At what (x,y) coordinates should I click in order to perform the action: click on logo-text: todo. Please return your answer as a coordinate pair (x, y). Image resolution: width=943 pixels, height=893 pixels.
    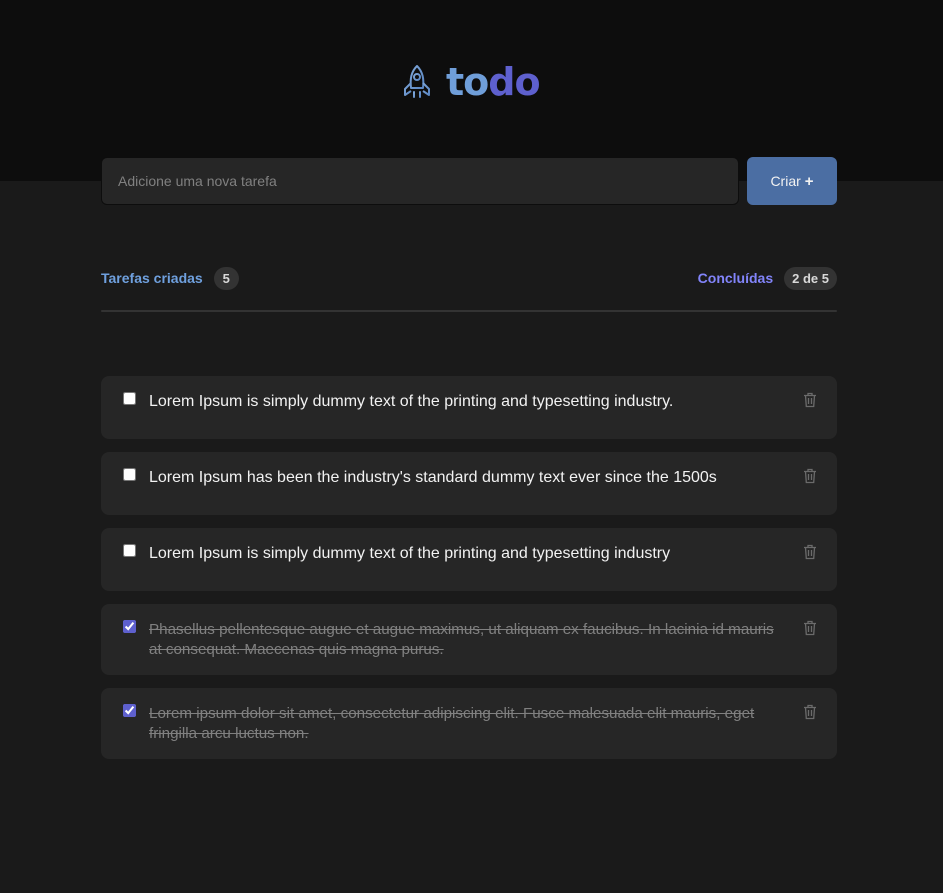
    Looking at the image, I should click on (493, 82).